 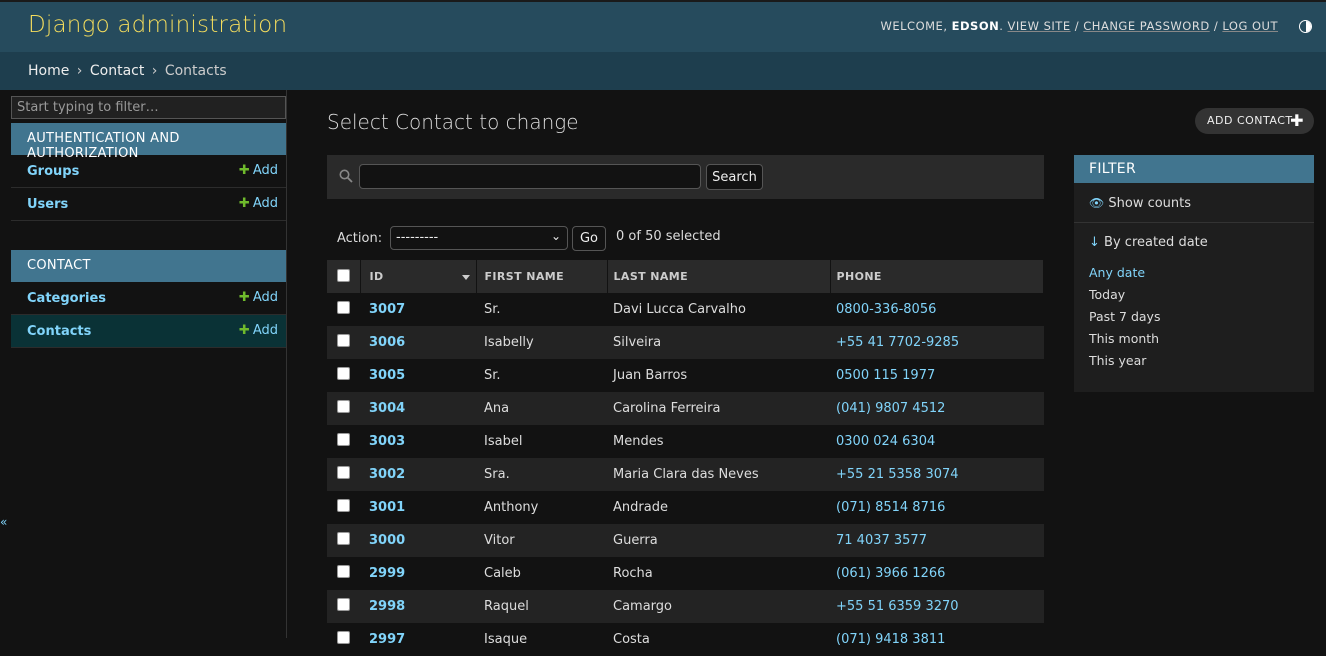 What do you see at coordinates (685, 309) in the screenshot?
I see `table-row: 3007 Sr. Davi Lucca Carvalho 0800-336-8056` at bounding box center [685, 309].